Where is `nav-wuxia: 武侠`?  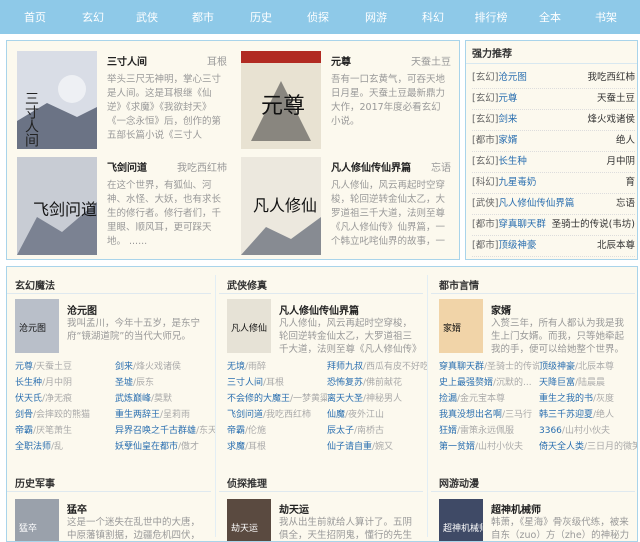
nav-wuxia: 武侠 is located at coordinates (147, 17).